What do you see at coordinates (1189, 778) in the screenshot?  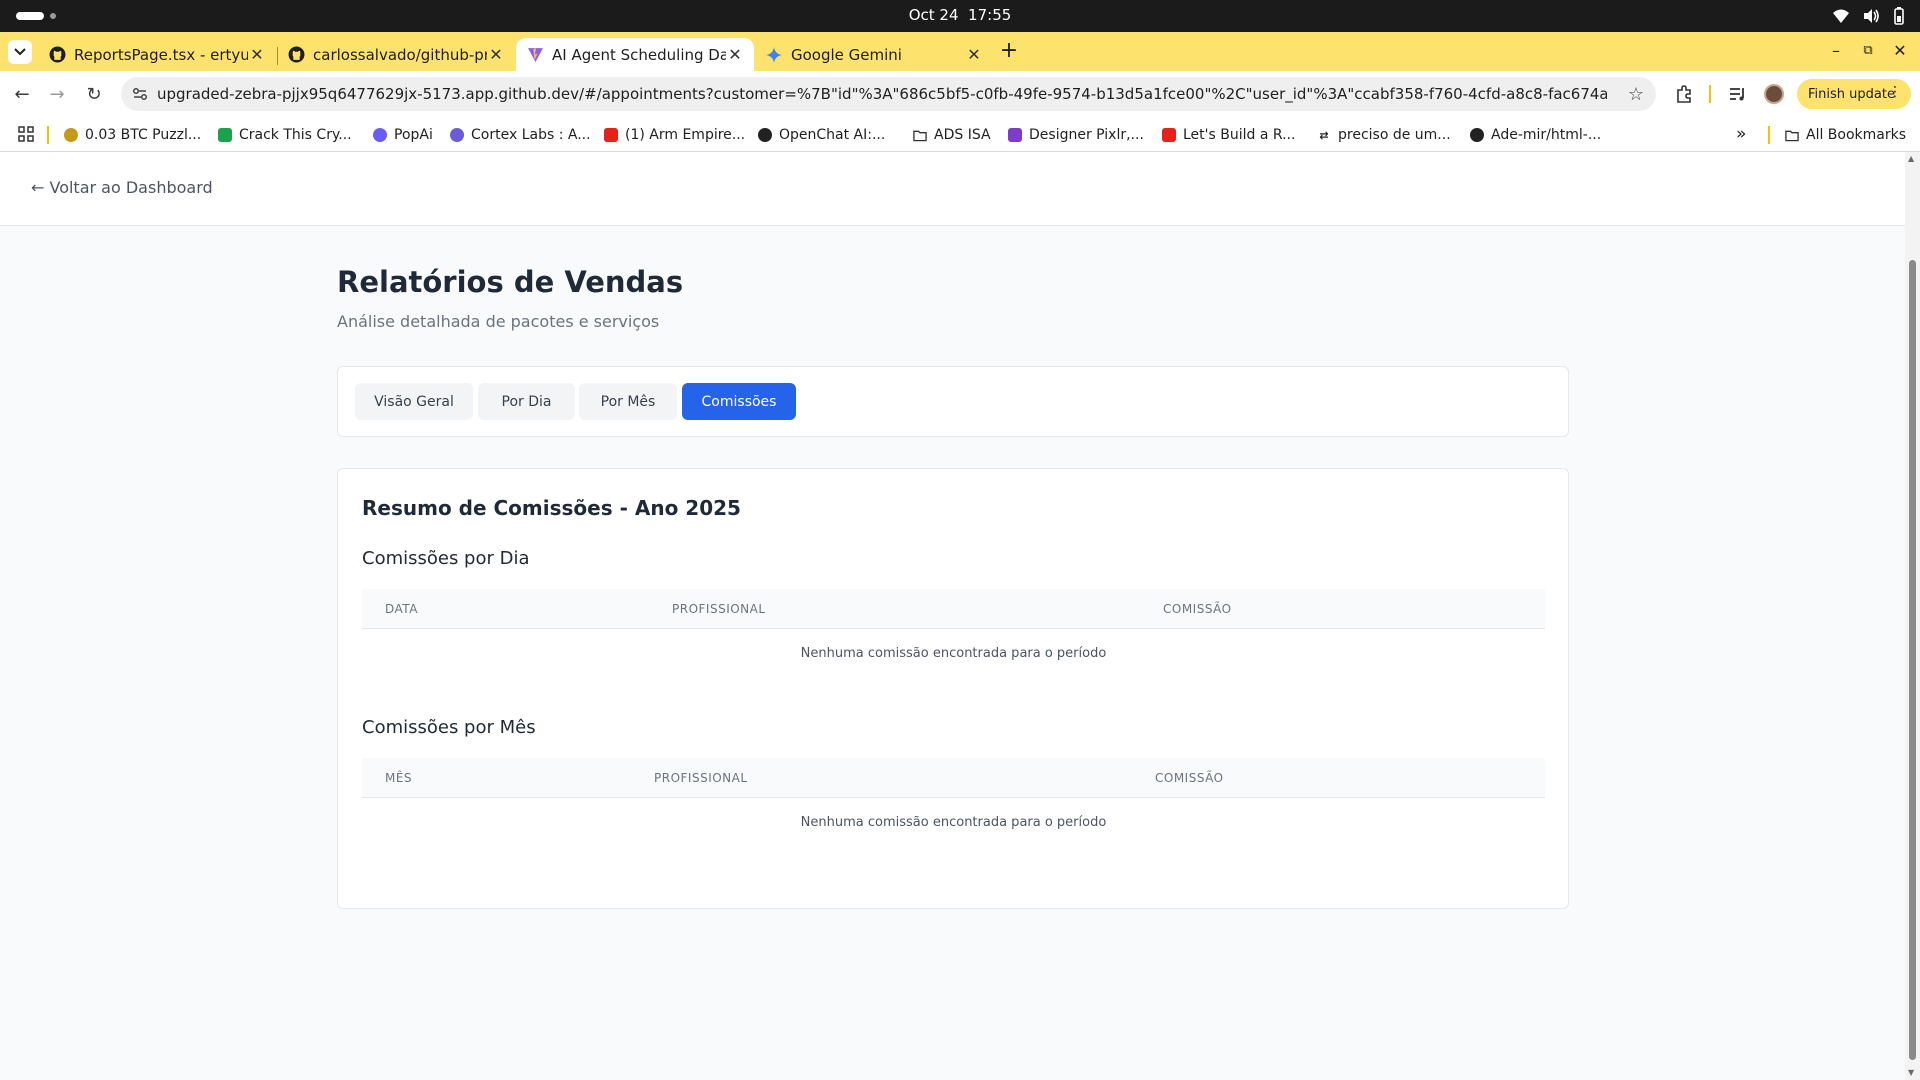 I see `column-header-comissao: COMISSÃO` at bounding box center [1189, 778].